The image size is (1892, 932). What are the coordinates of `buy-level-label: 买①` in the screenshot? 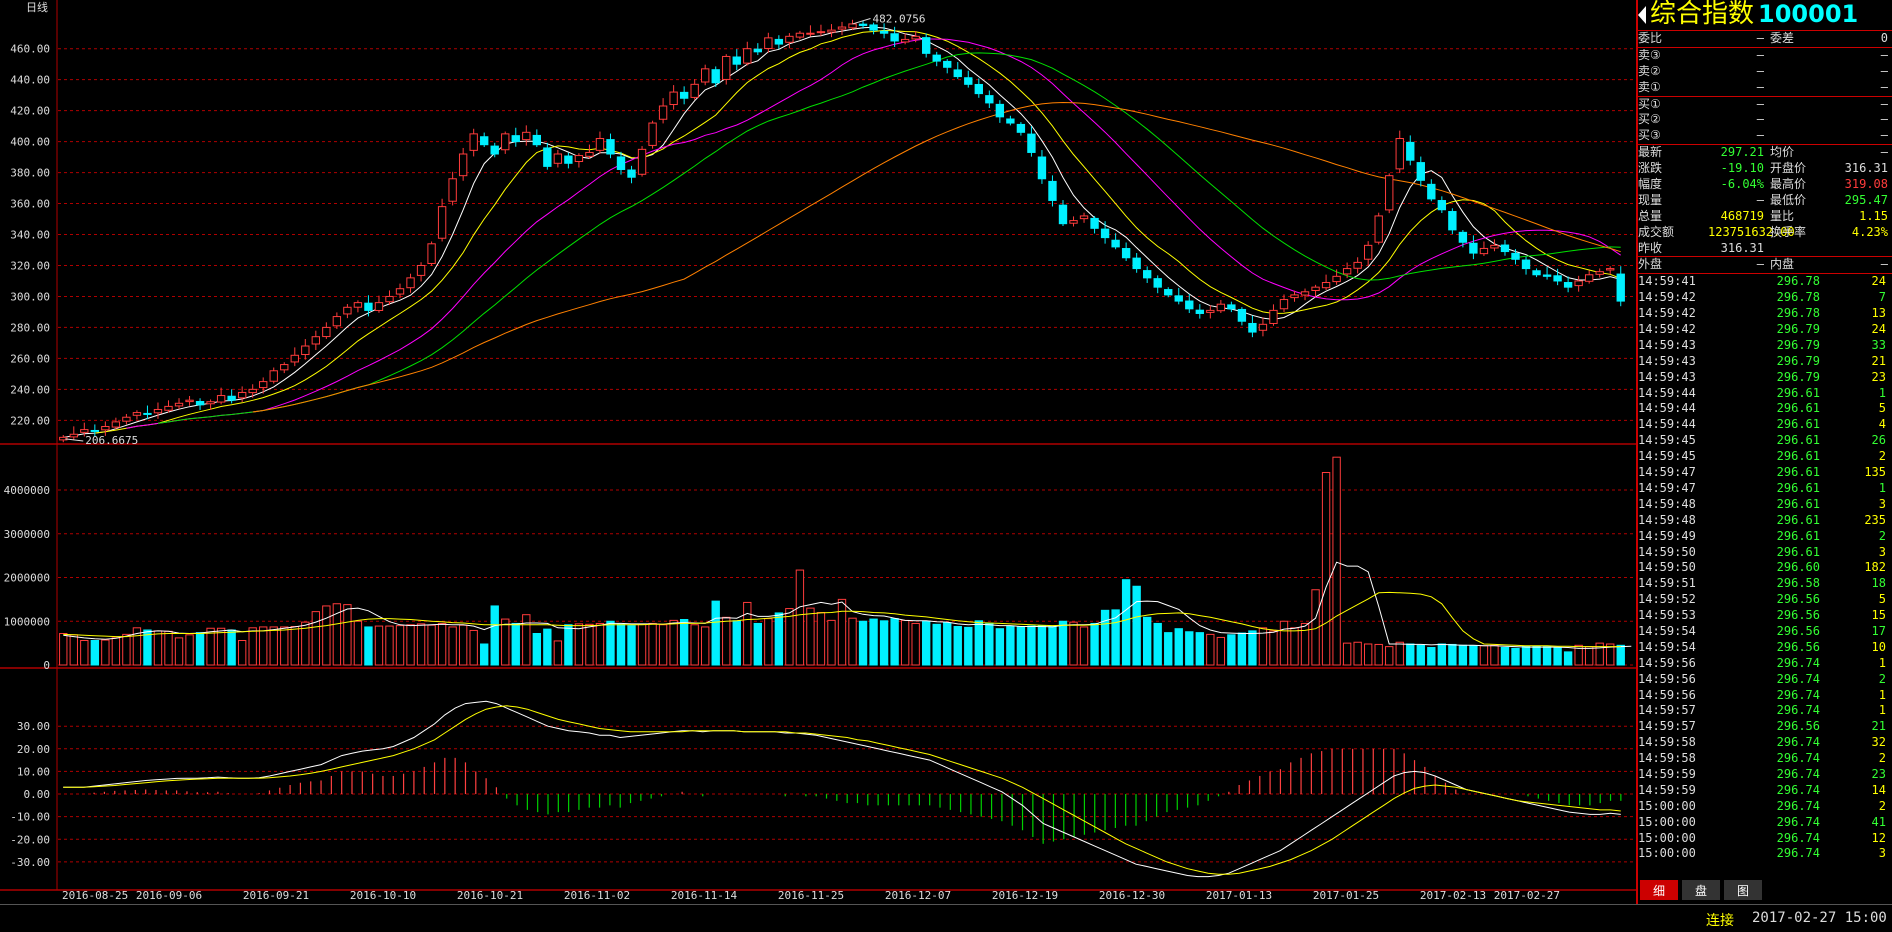 It's located at (1649, 103).